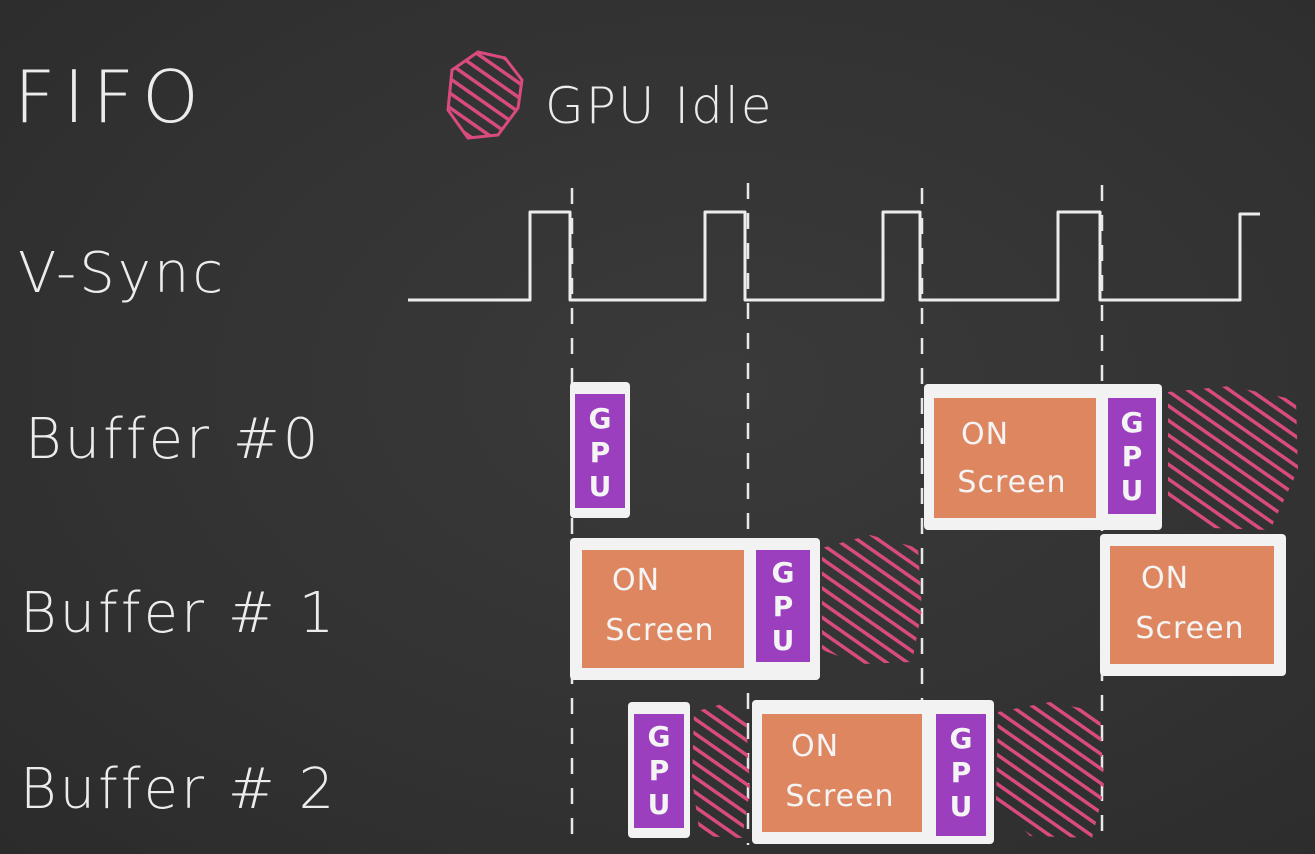 The image size is (1315, 854). I want to click on buffer-2-track: G P U ON Screen G P U, so click(866, 772).